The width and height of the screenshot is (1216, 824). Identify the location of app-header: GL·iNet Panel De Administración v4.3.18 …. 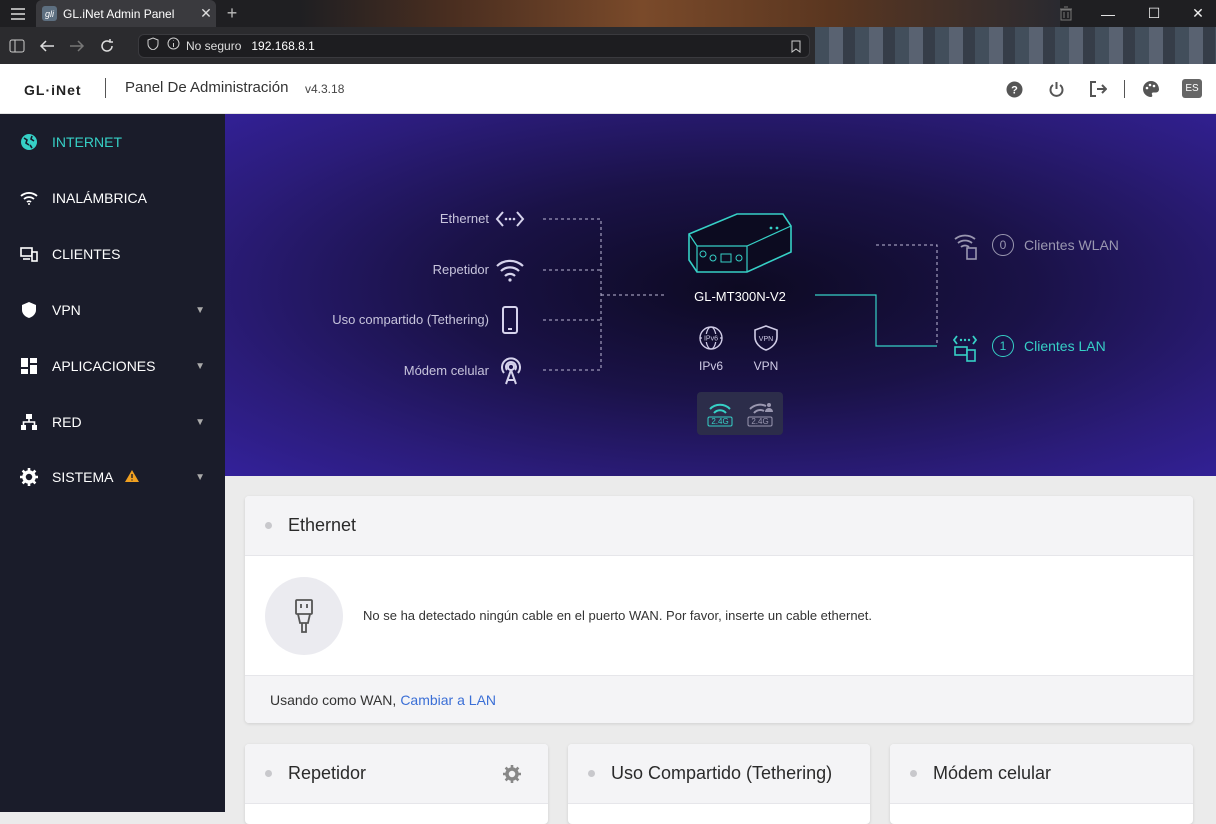
(608, 89).